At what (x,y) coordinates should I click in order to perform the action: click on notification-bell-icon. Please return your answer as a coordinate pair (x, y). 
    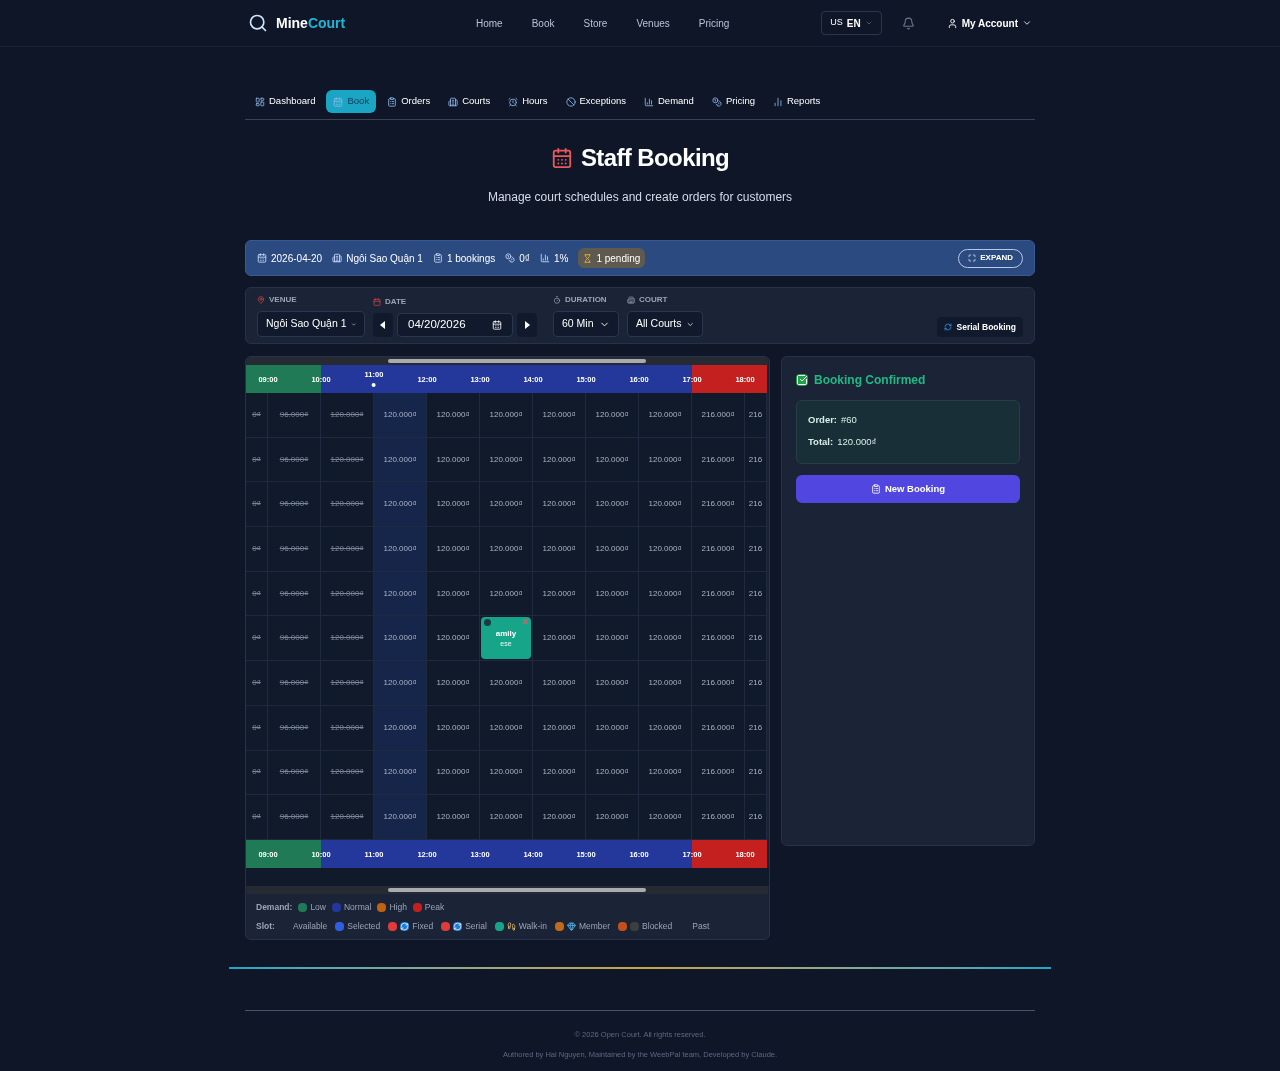
    Looking at the image, I should click on (908, 23).